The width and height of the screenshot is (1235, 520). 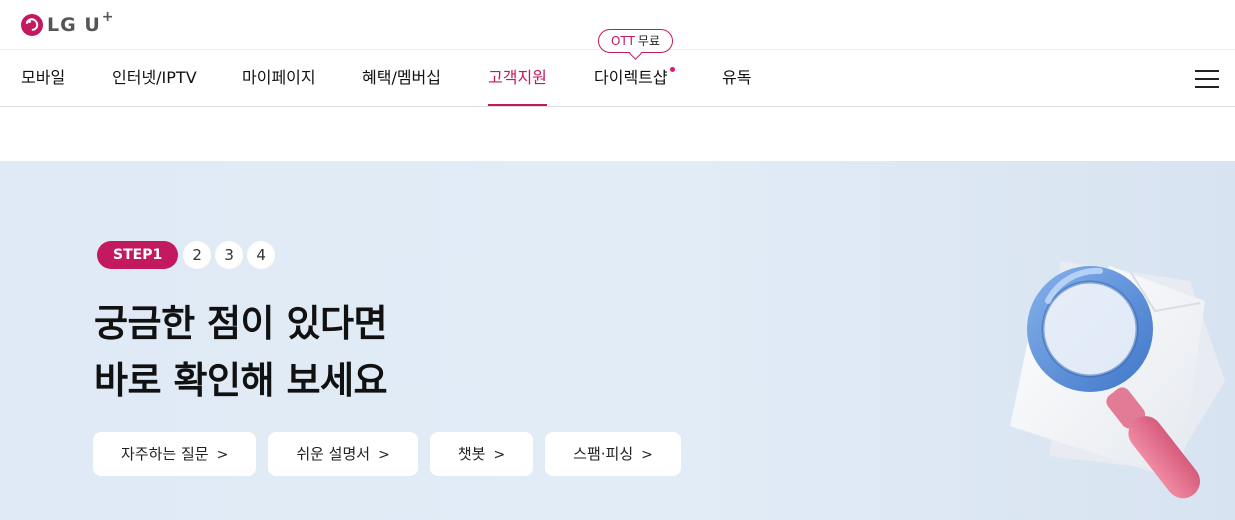 I want to click on free-label: 무료, so click(x=648, y=41).